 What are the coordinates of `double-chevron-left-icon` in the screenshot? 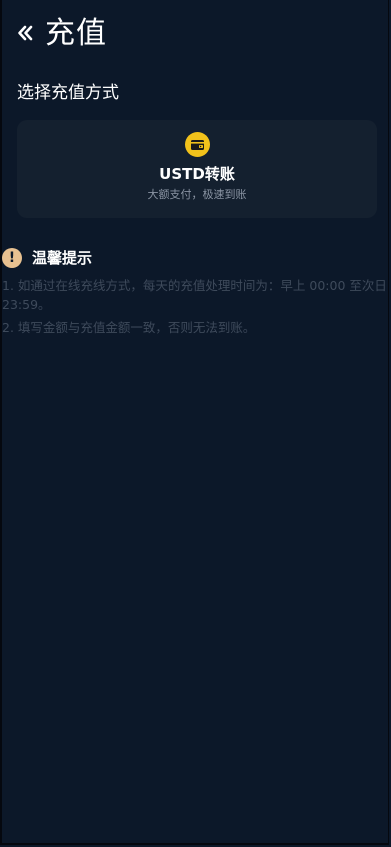 It's located at (25, 33).